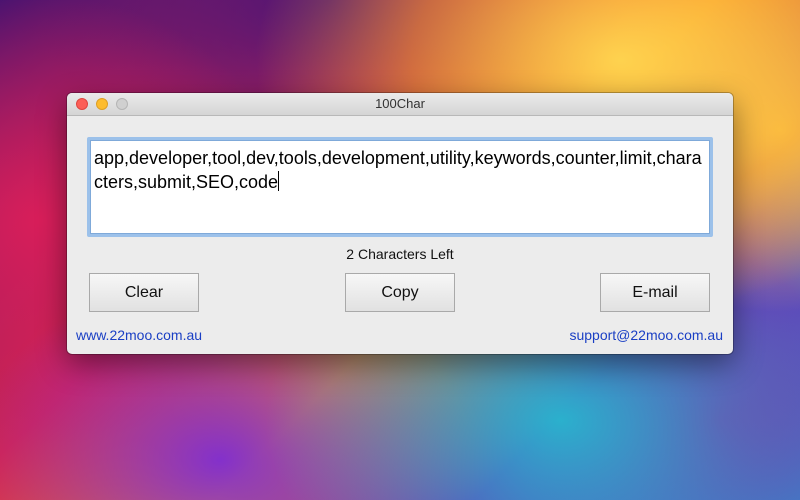 The image size is (800, 500). I want to click on characters-left-label: 2 Characters Left, so click(400, 254).